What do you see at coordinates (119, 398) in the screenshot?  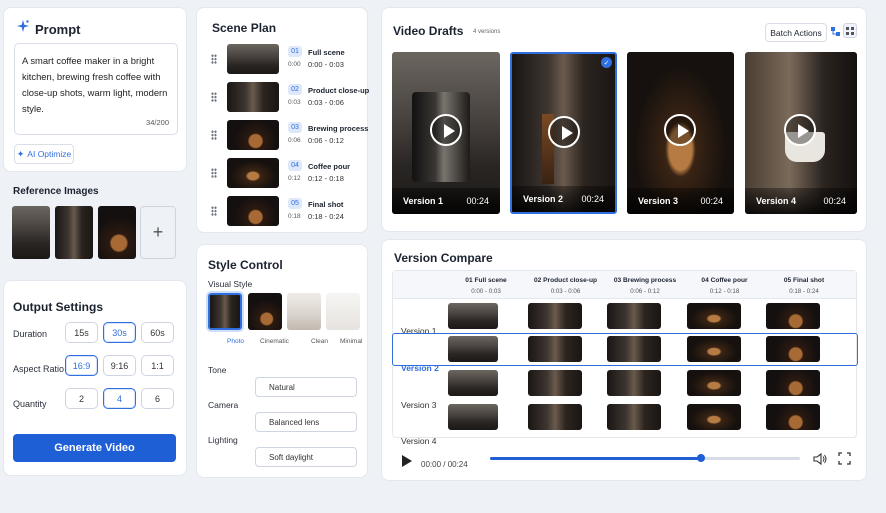 I see `quantity-4-button: 4` at bounding box center [119, 398].